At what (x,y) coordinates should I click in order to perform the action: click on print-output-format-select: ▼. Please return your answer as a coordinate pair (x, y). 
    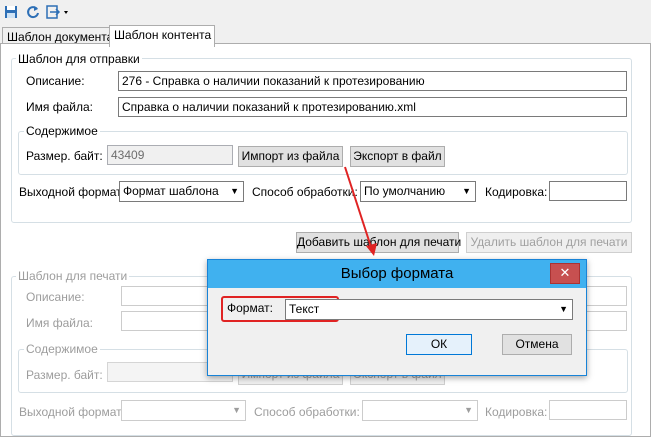
    Looking at the image, I should click on (183, 410).